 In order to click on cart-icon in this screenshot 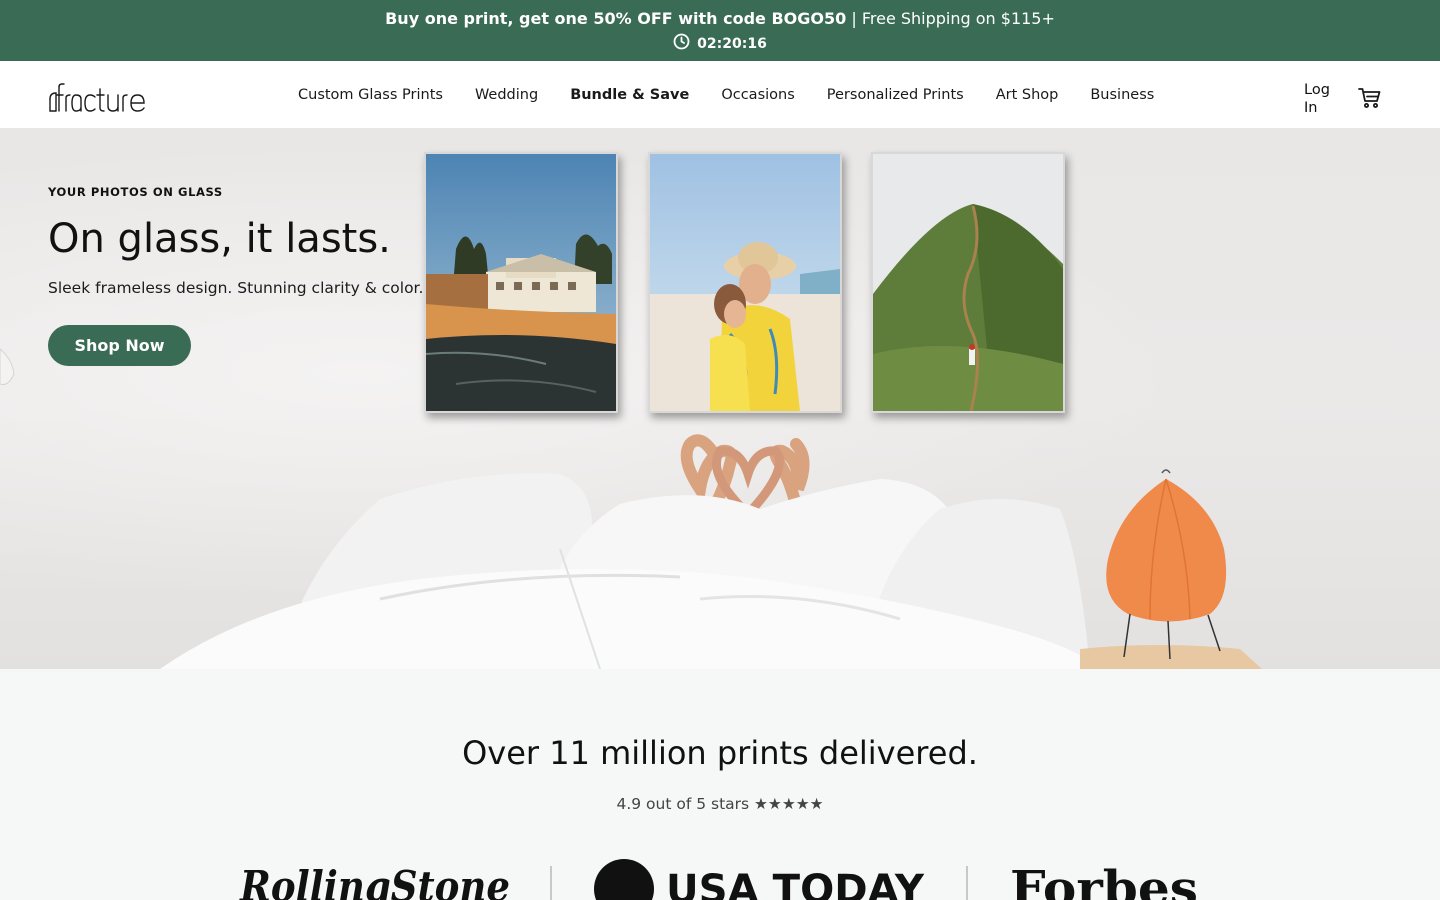, I will do `click(1370, 100)`.